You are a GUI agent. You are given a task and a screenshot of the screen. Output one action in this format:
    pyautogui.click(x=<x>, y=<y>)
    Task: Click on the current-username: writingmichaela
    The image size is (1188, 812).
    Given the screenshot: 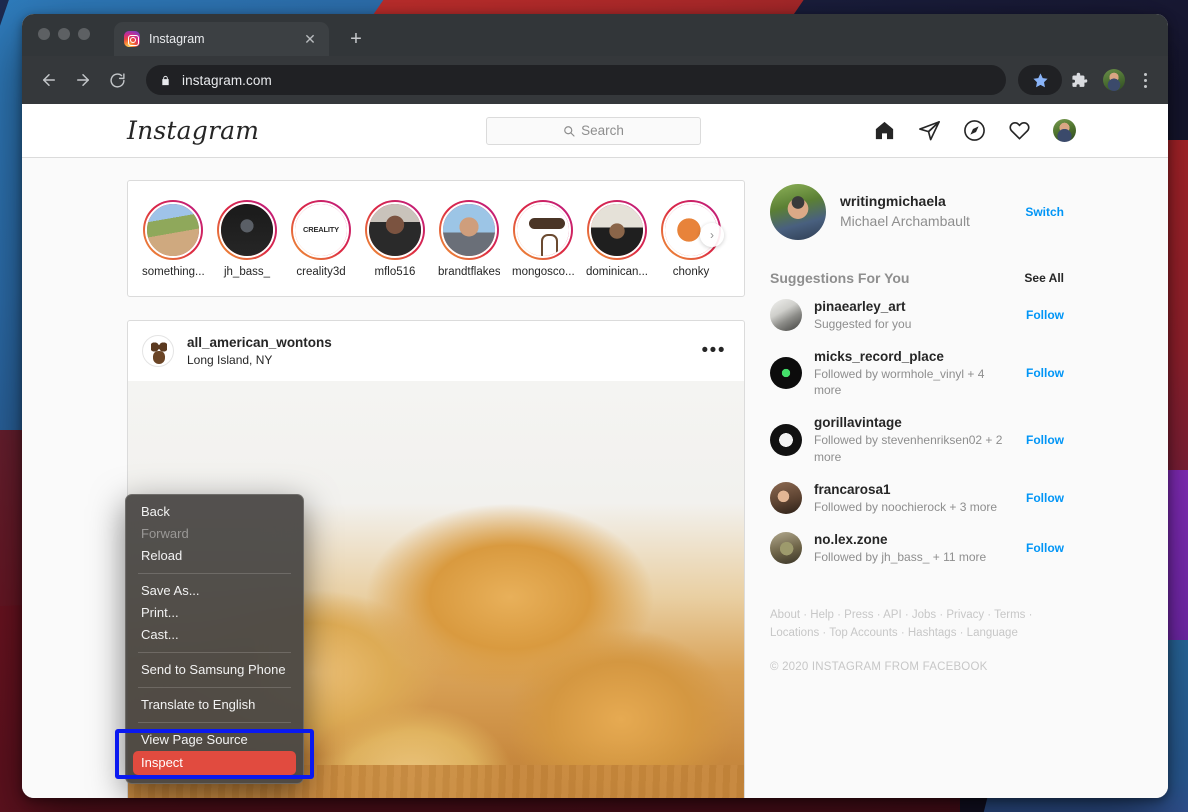 What is the action you would take?
    pyautogui.click(x=925, y=202)
    